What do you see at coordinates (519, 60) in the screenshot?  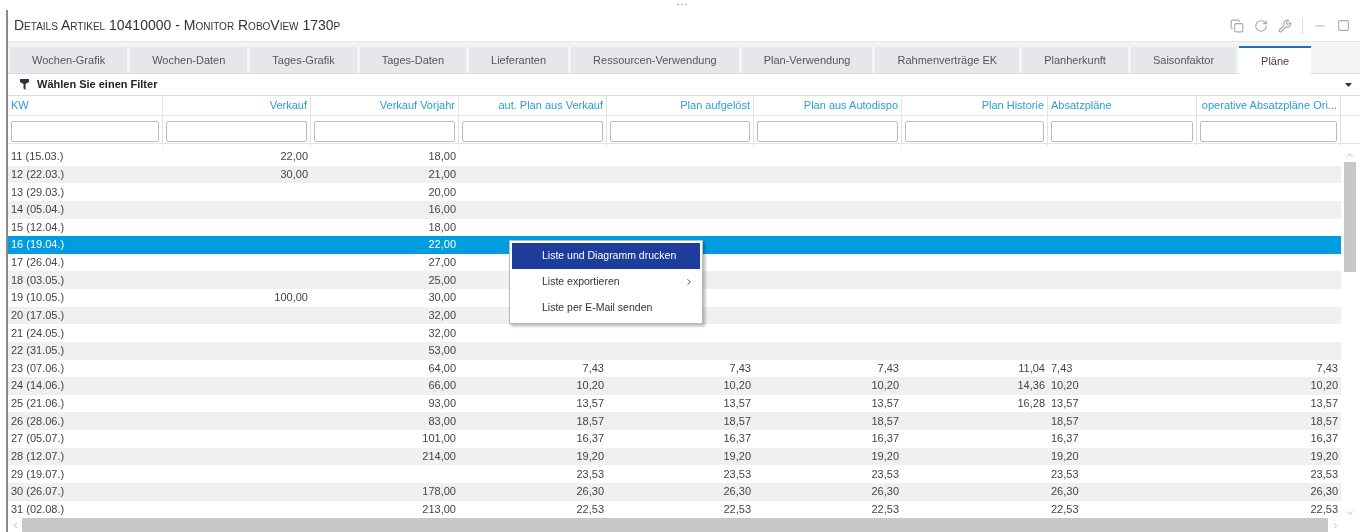 I see `tab: Lieferanten` at bounding box center [519, 60].